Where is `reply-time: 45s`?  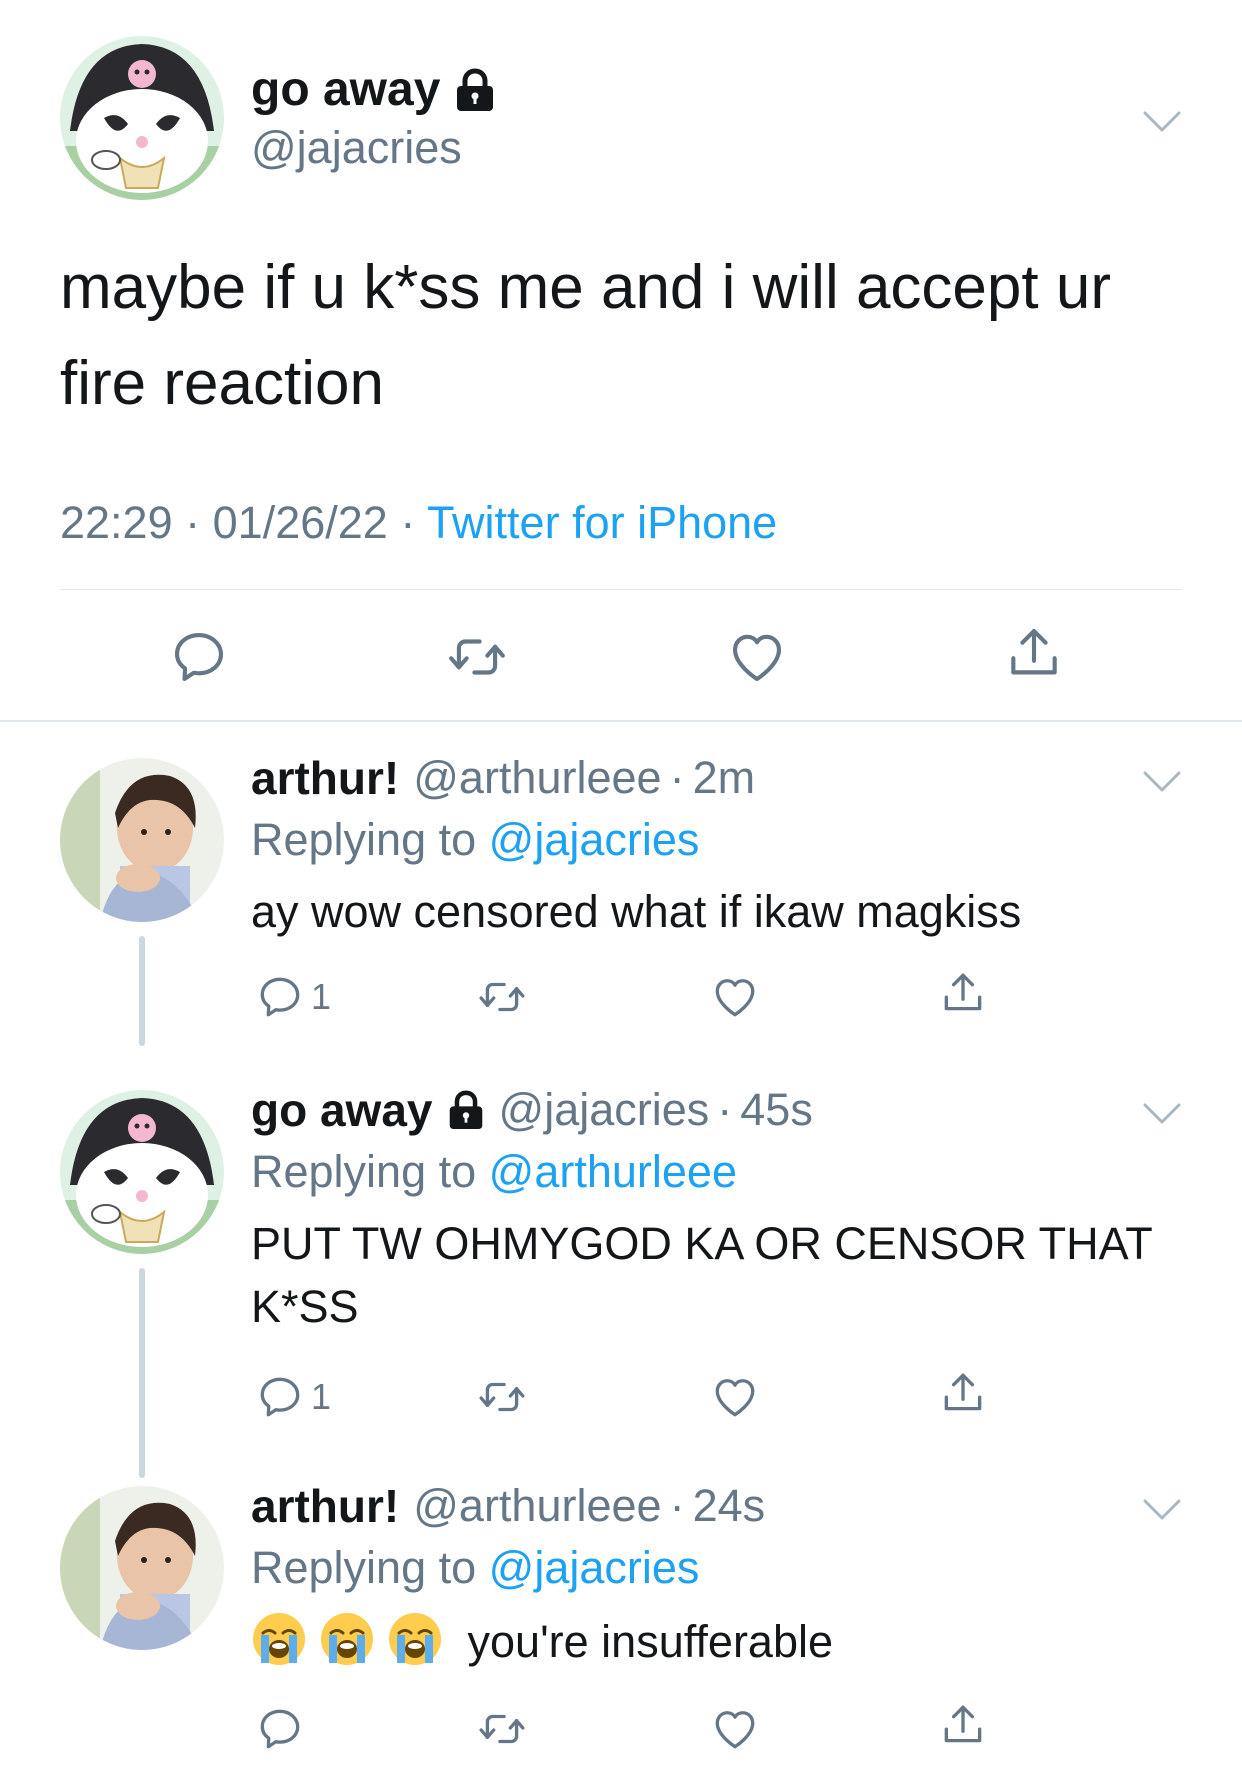
reply-time: 45s is located at coordinates (776, 1109).